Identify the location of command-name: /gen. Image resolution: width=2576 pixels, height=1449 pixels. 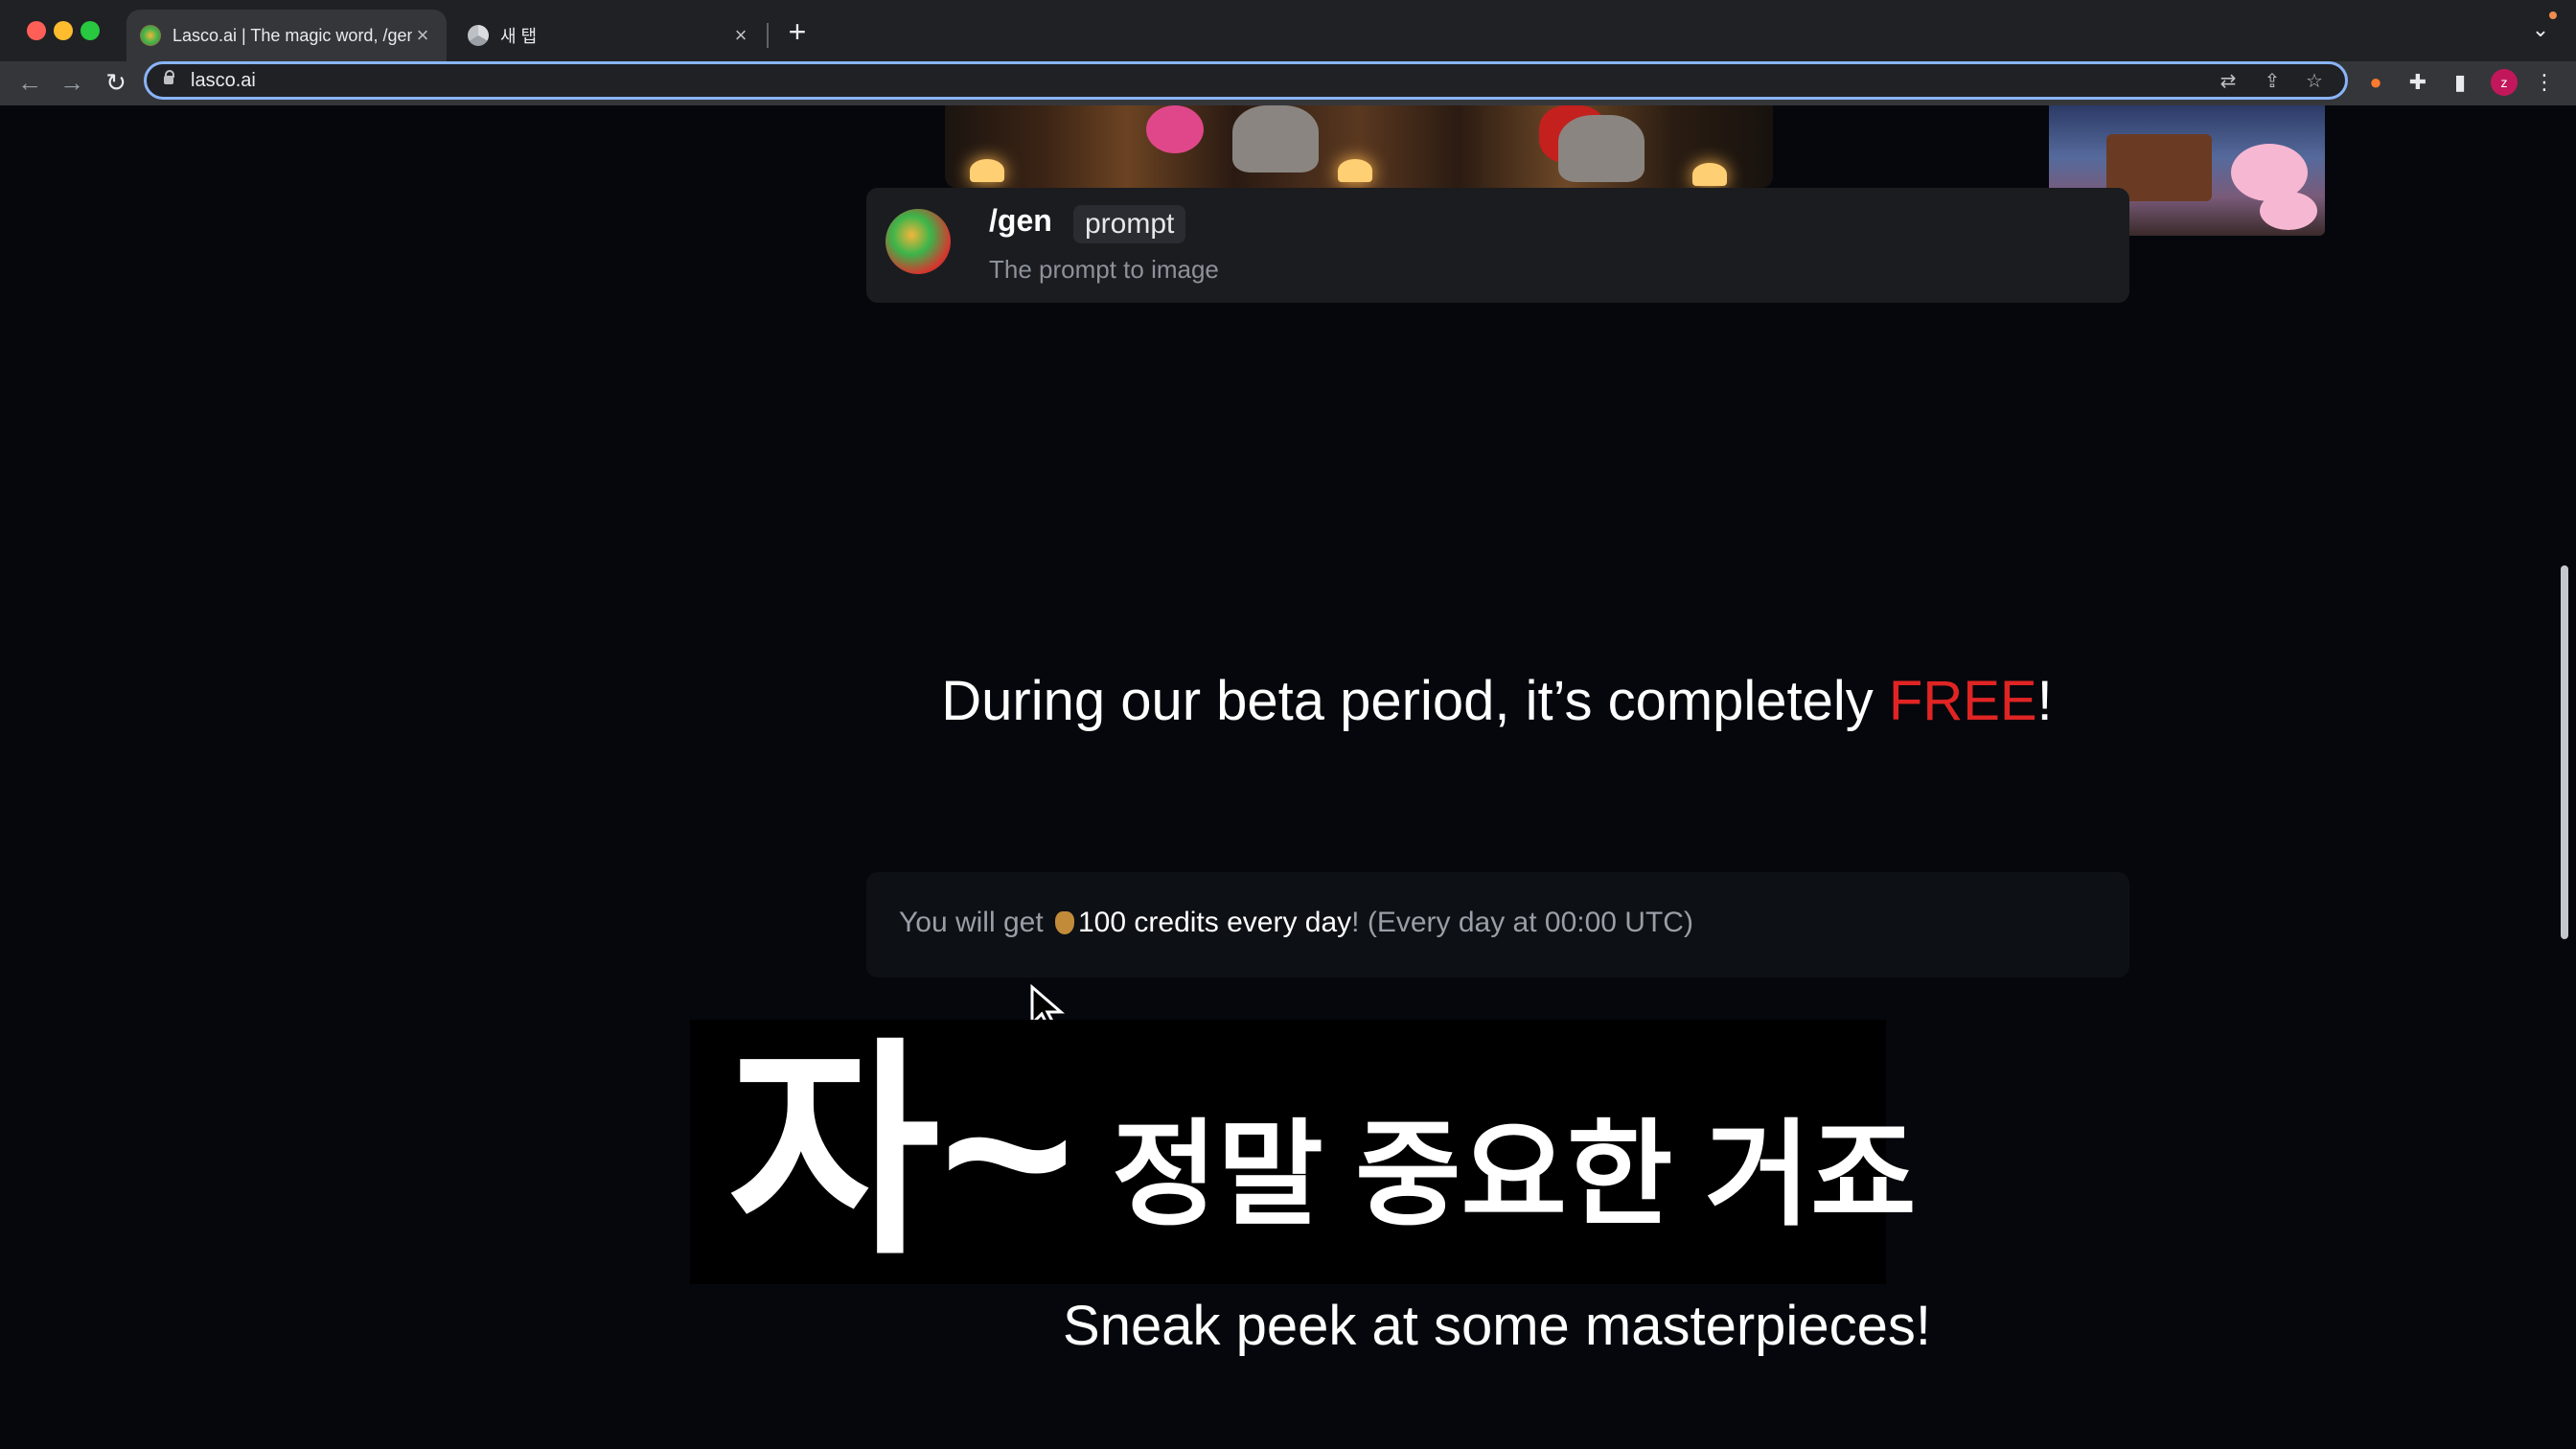
(1020, 220).